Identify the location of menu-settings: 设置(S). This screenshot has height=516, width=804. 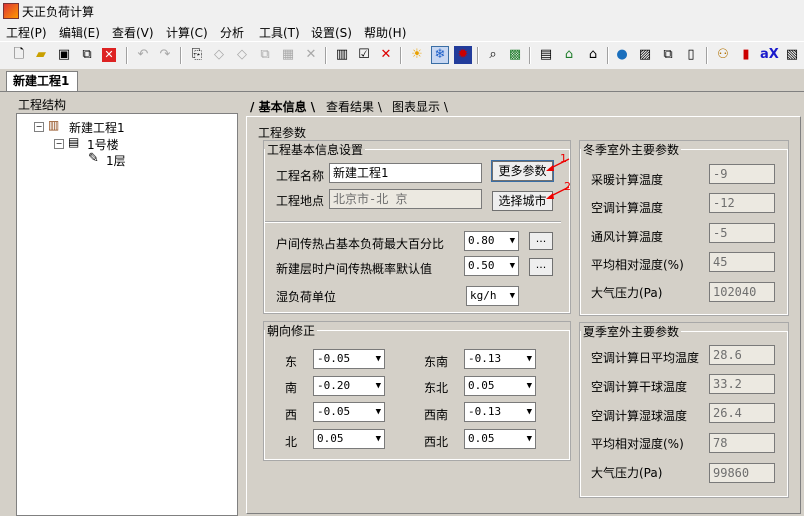
(331, 32).